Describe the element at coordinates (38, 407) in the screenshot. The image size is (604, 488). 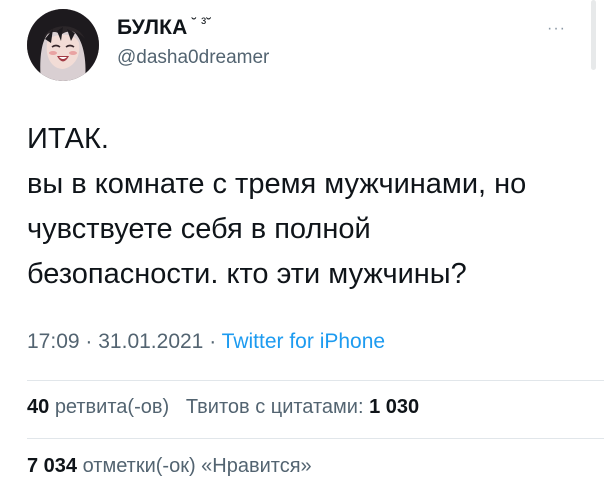
I see `retweets-count: 40` at that location.